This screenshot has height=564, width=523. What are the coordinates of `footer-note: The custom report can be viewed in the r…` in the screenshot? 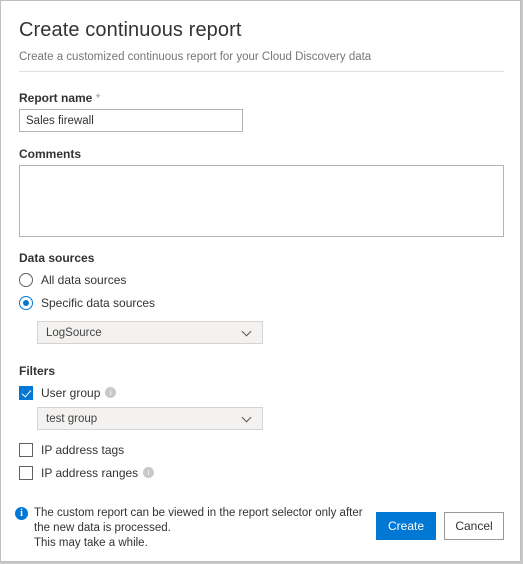 It's located at (199, 528).